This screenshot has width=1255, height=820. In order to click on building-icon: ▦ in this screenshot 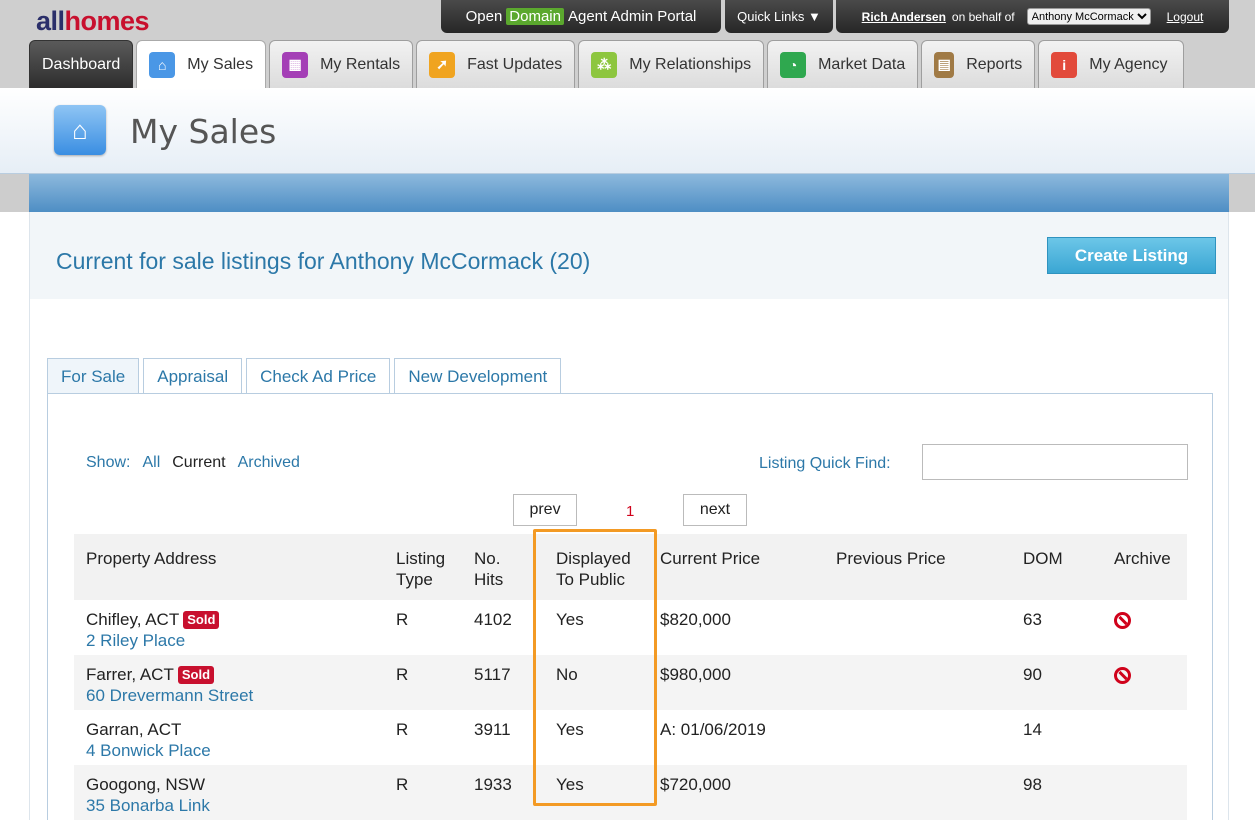, I will do `click(295, 64)`.